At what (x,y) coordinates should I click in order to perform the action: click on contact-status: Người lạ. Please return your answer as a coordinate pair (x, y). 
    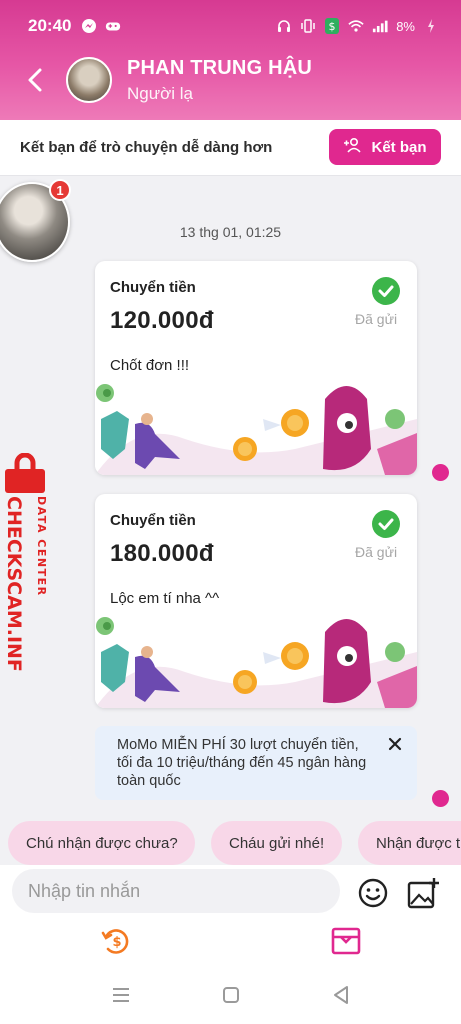
    Looking at the image, I should click on (160, 93).